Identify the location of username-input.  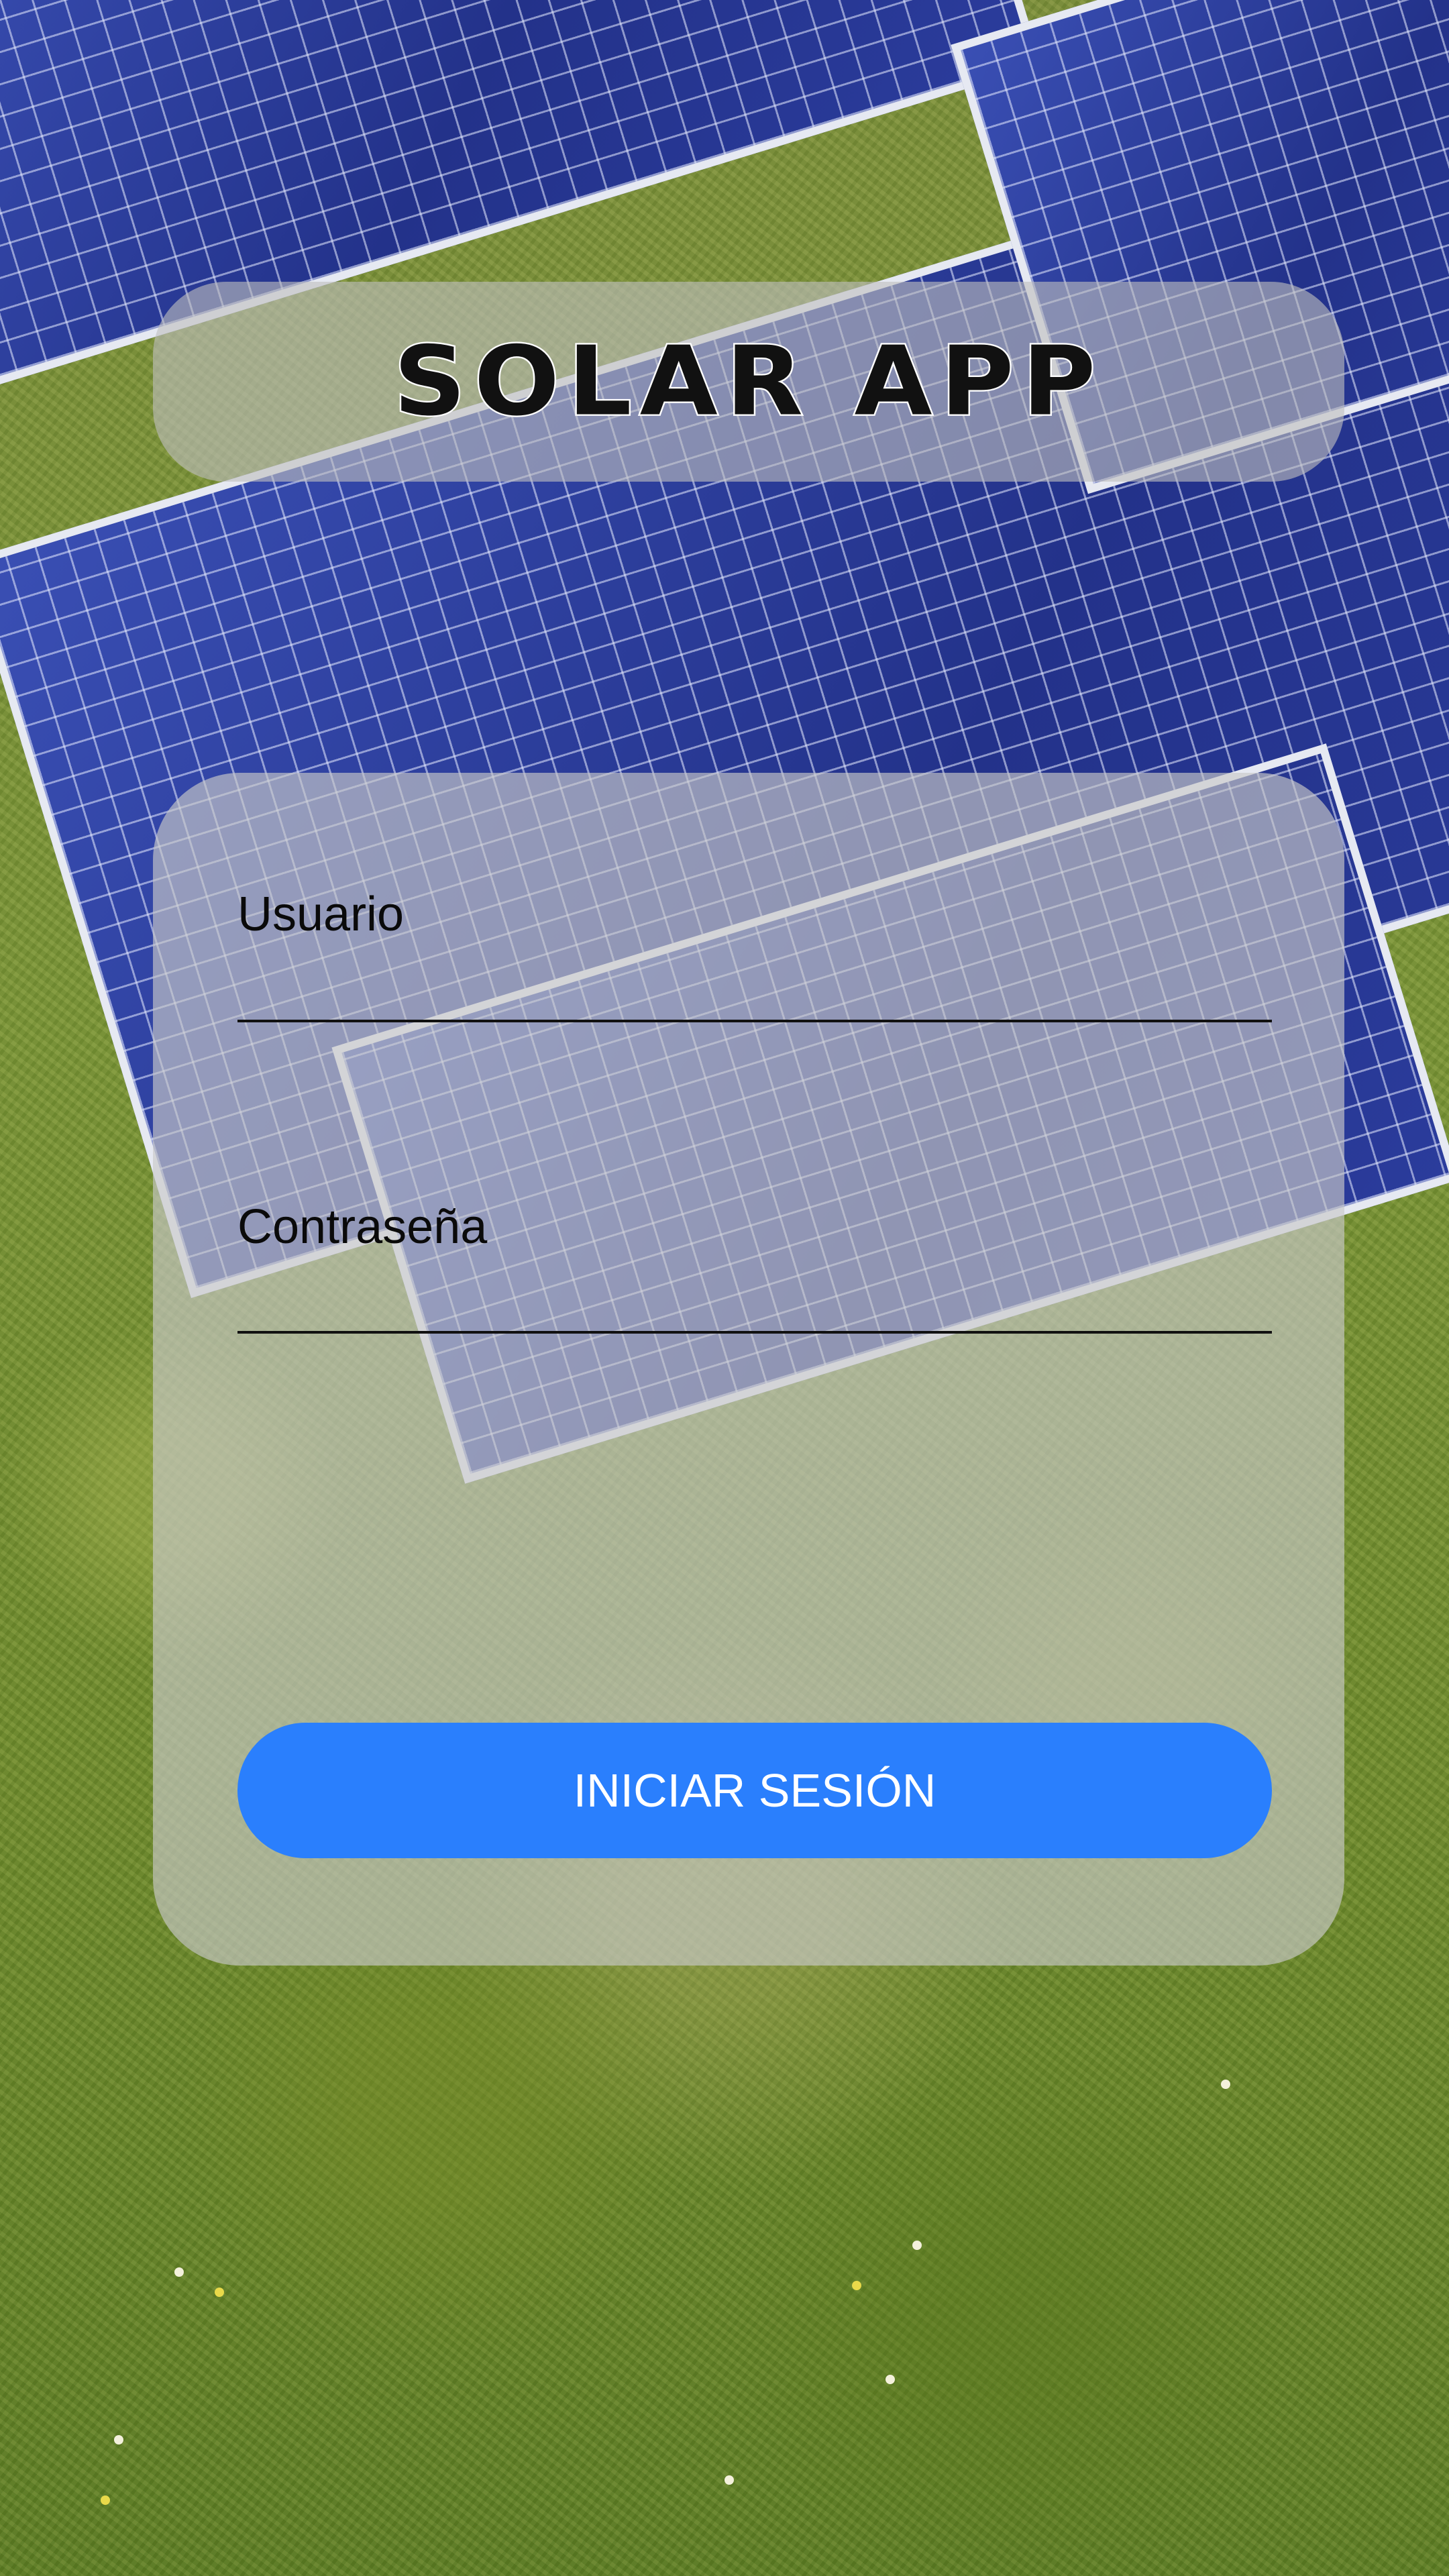
(754, 991).